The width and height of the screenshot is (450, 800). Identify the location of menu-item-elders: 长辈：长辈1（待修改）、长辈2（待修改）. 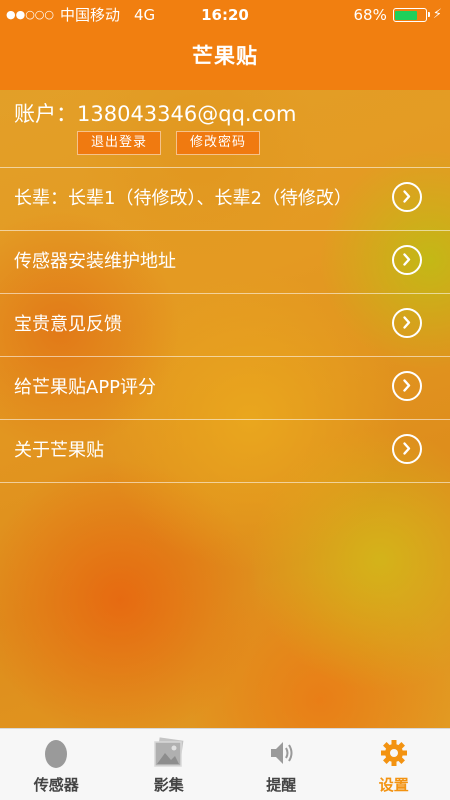
(225, 199).